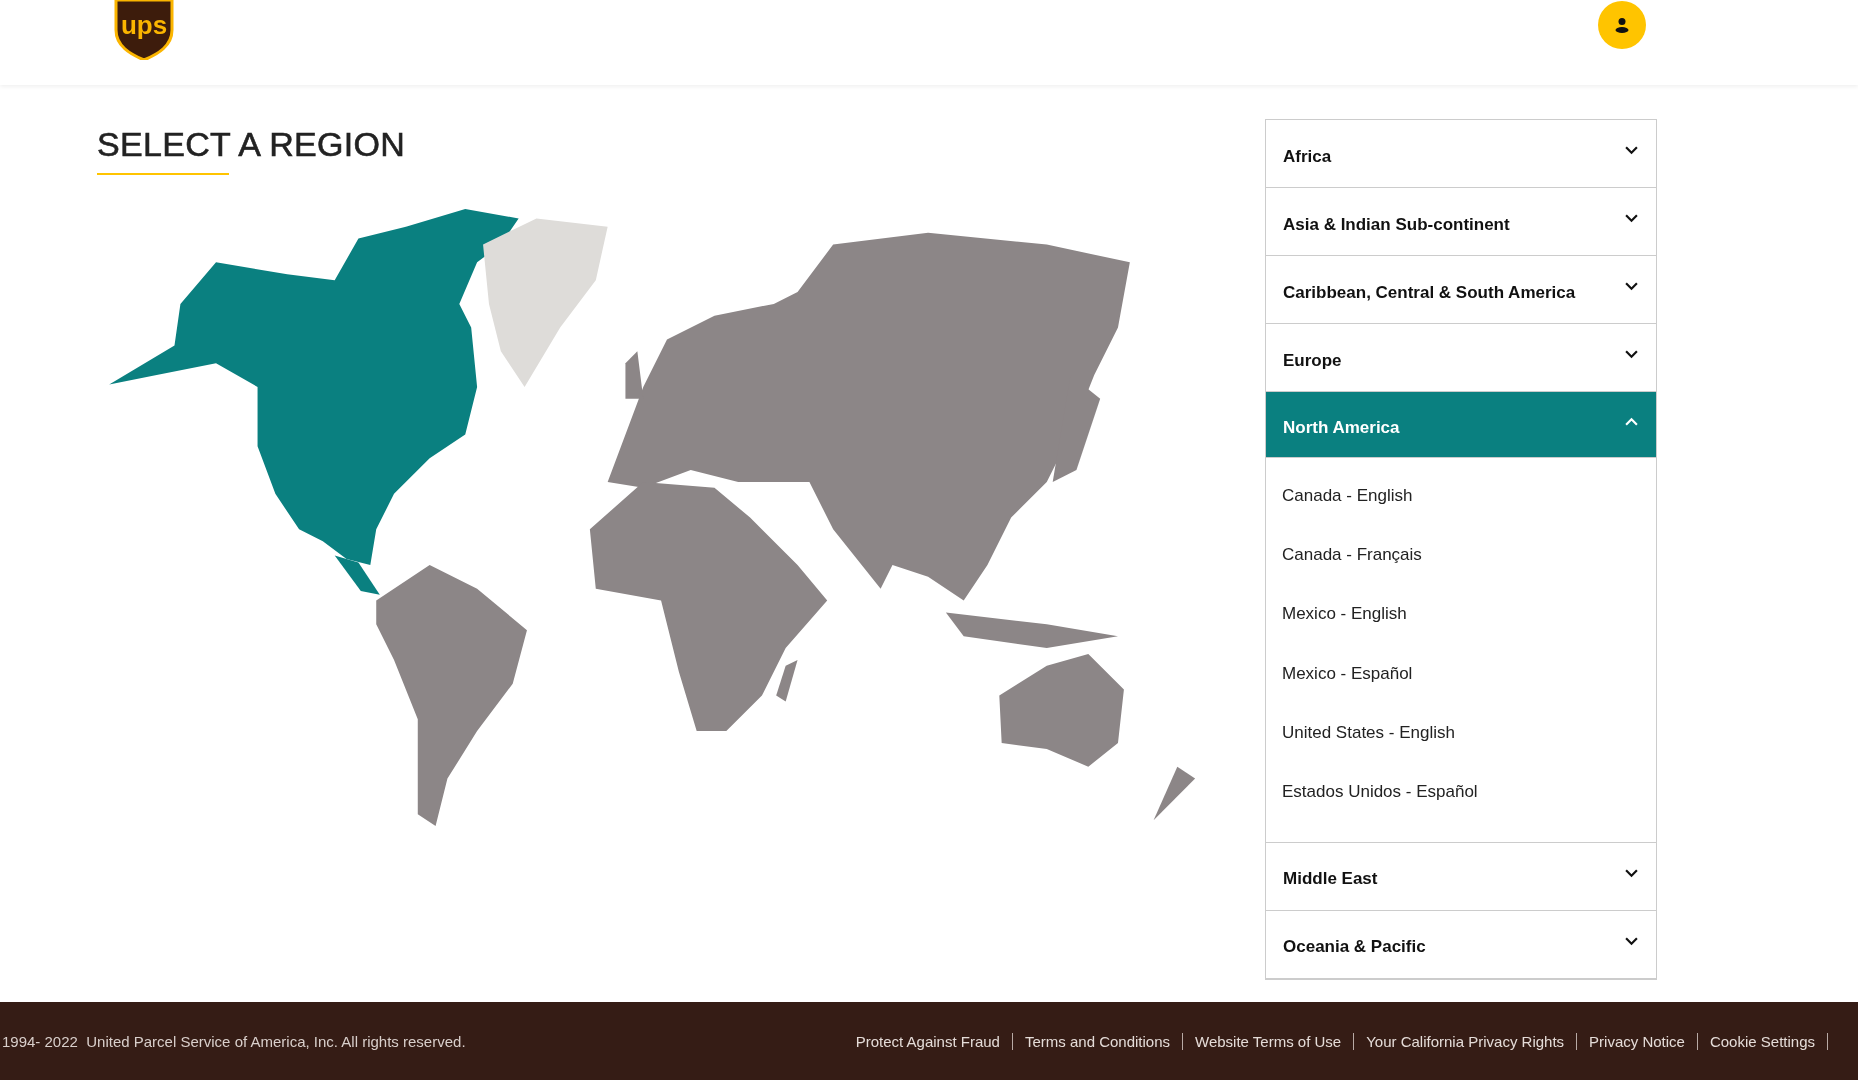  Describe the element at coordinates (233, 1041) in the screenshot. I see `copyright-text: 1994- 2022 United Parcel Service of America, Inc. All rights reserved.` at that location.